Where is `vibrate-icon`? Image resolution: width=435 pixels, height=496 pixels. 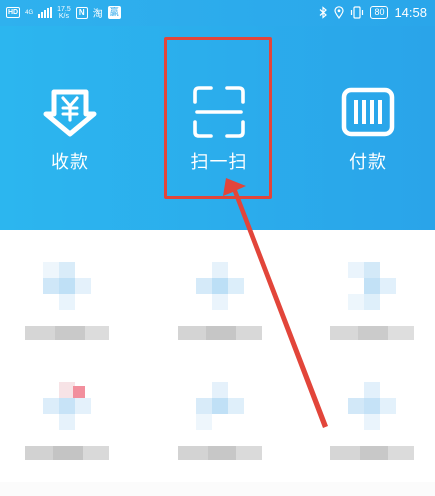 vibrate-icon is located at coordinates (357, 12).